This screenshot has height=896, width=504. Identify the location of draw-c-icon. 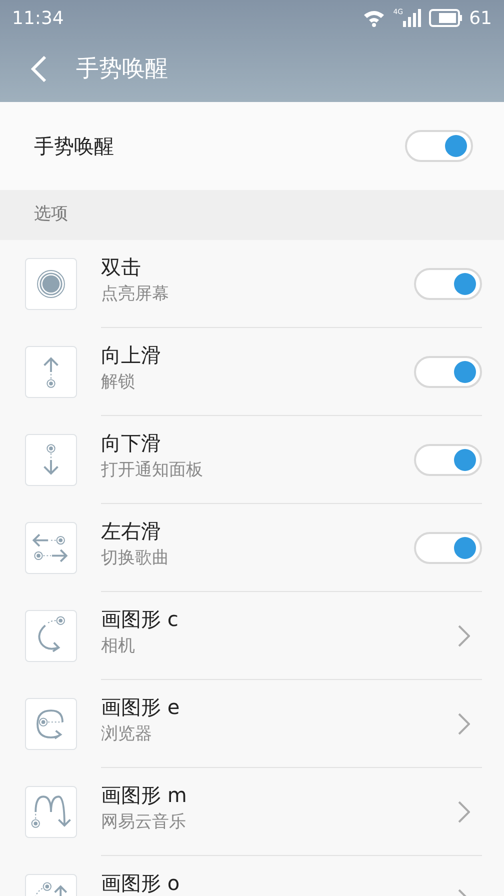
(51, 636).